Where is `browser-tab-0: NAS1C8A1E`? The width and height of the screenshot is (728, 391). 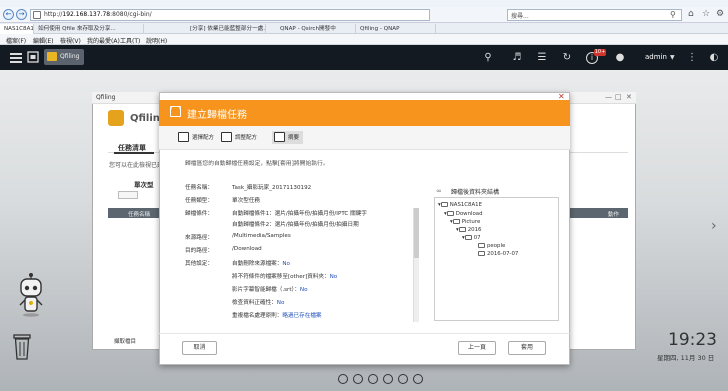 browser-tab-0: NAS1C8A1E is located at coordinates (17, 29).